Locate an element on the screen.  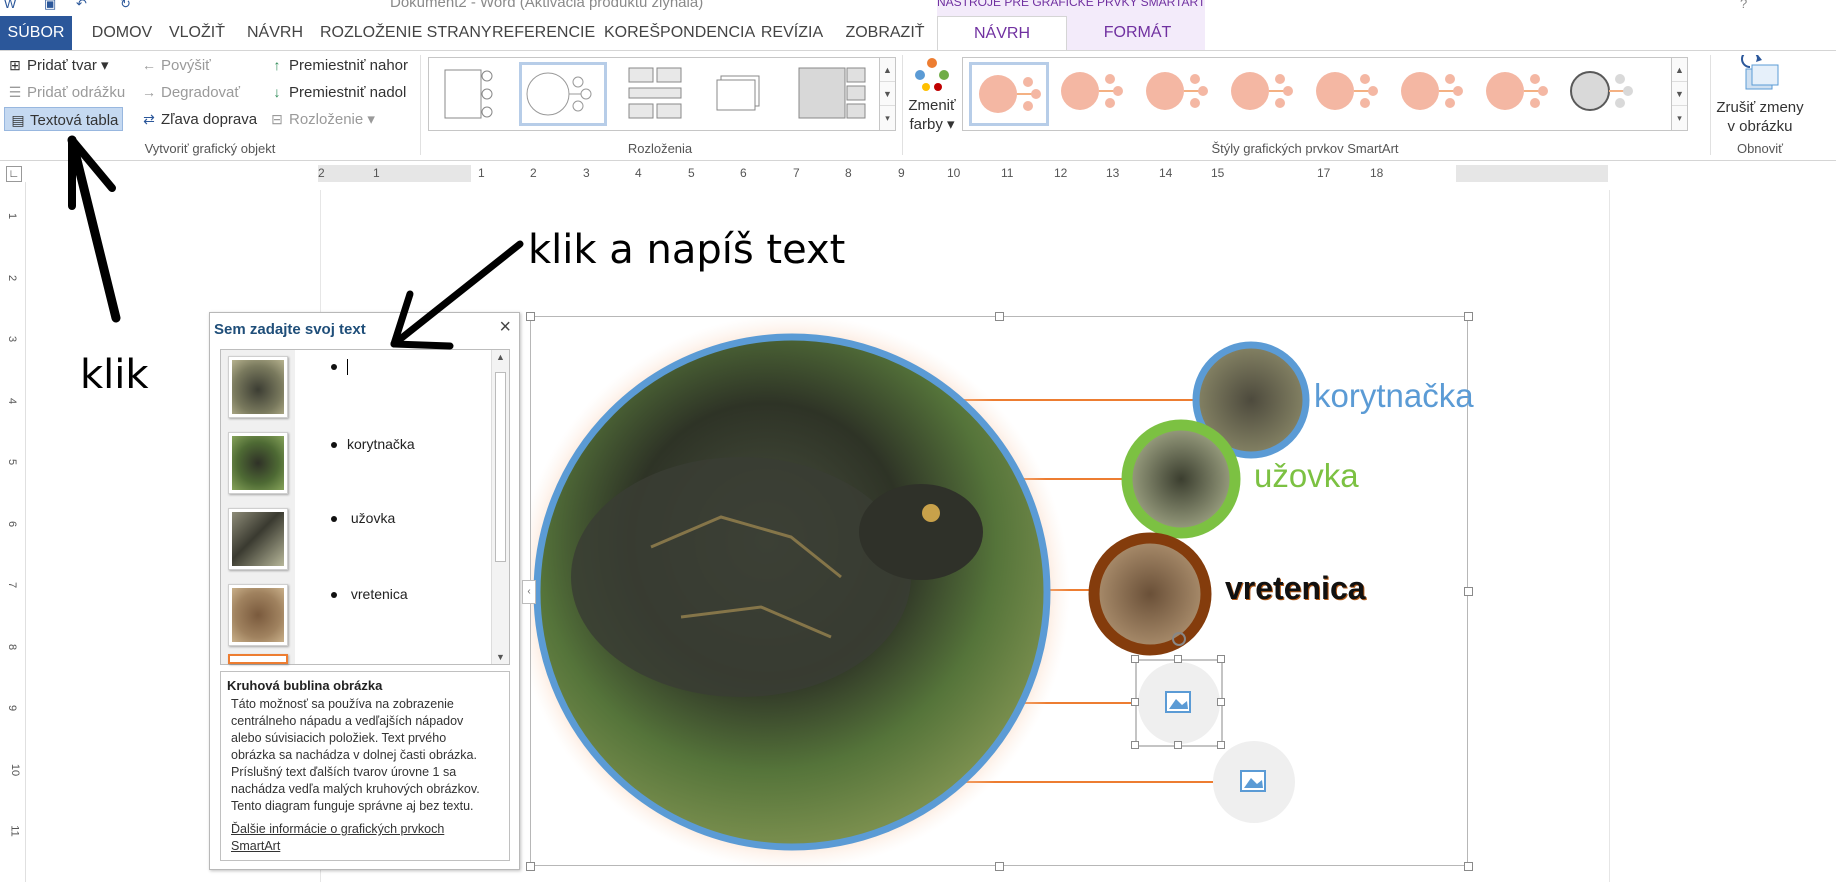
tab-page-layout: ROZLOŽENIE STRANY is located at coordinates (406, 33).